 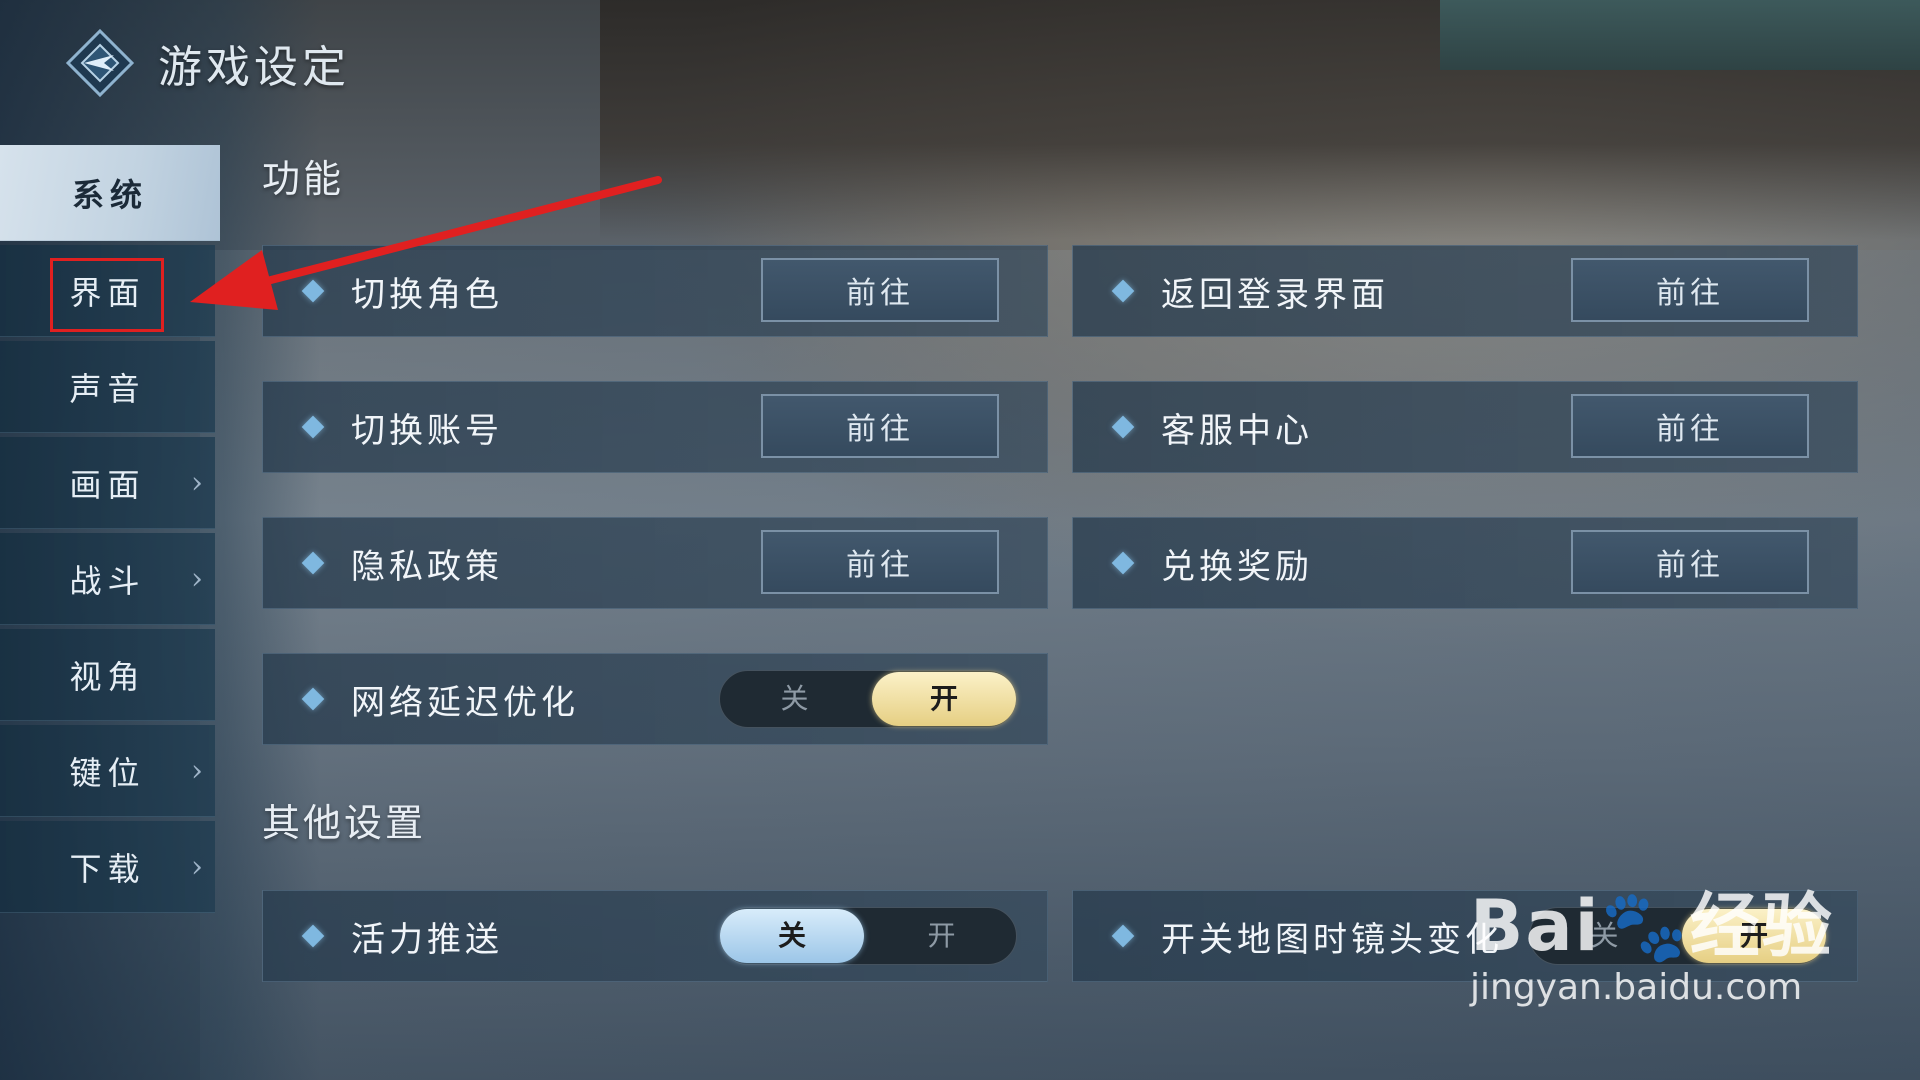 What do you see at coordinates (1680, 35) in the screenshot?
I see `background-roof` at bounding box center [1680, 35].